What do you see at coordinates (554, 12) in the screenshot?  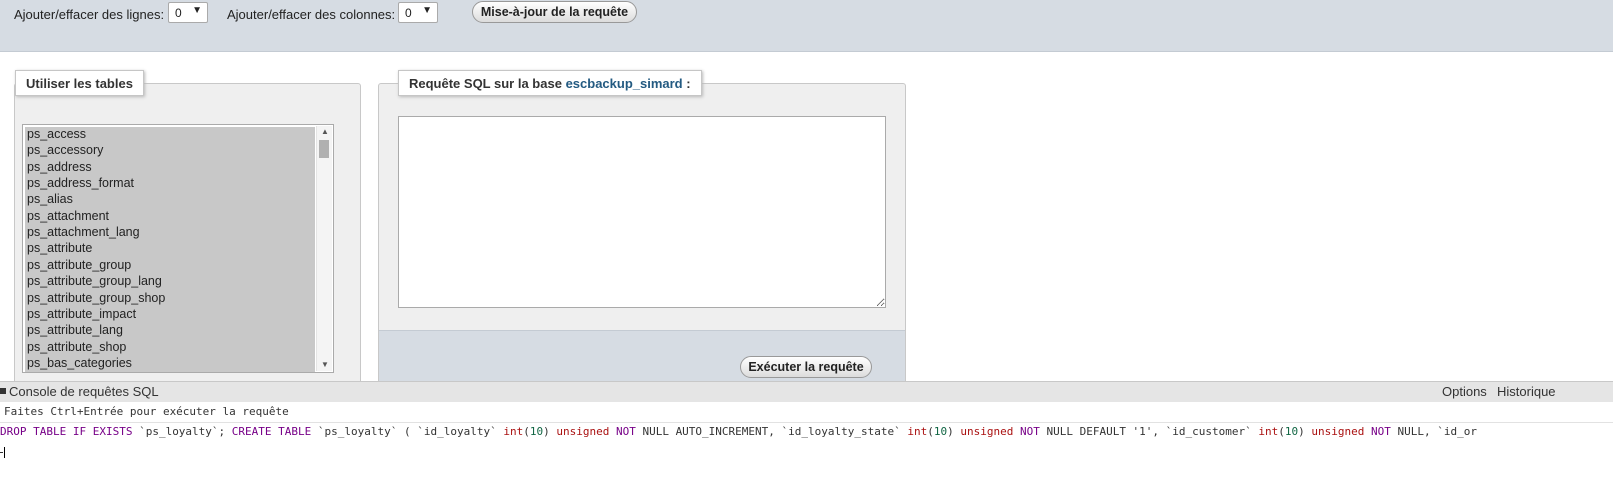 I see `update-query-button: Mise-à-jour de la requête` at bounding box center [554, 12].